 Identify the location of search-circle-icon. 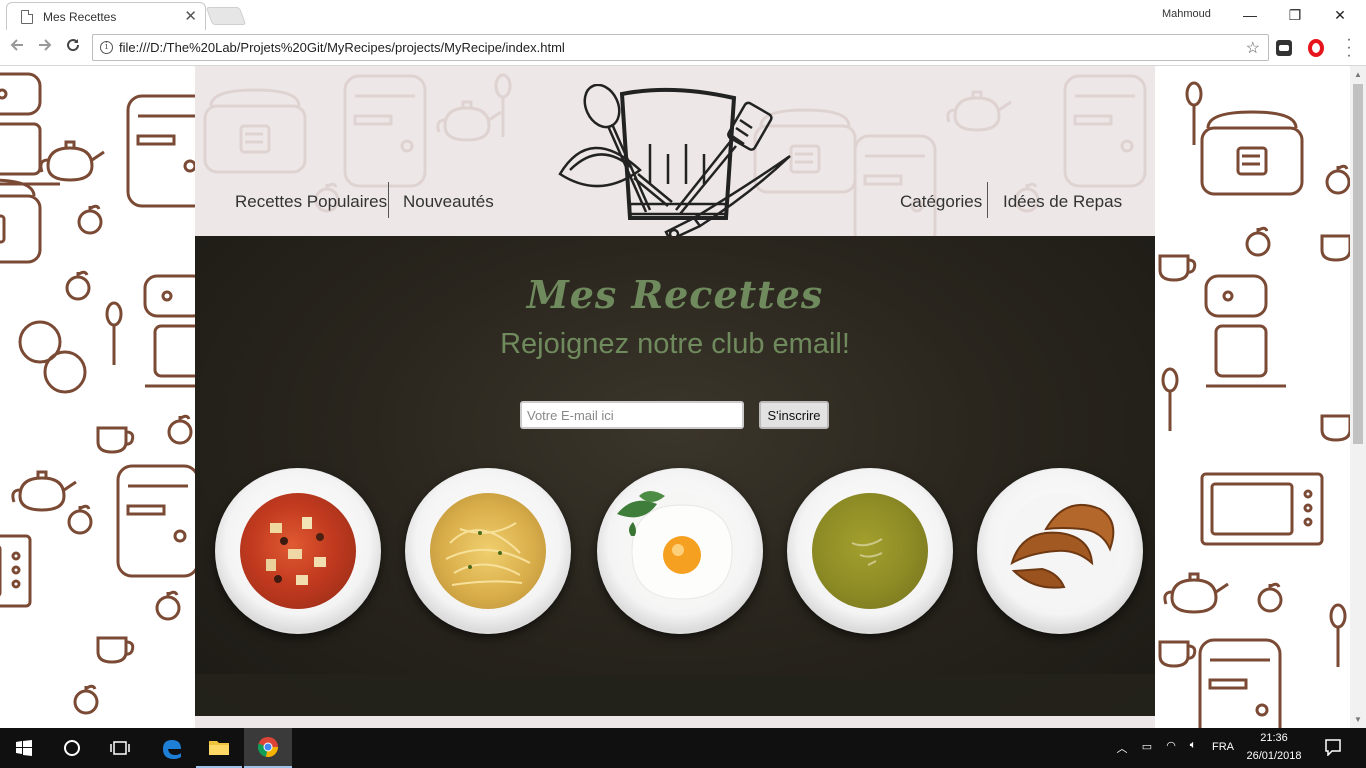
(72, 748).